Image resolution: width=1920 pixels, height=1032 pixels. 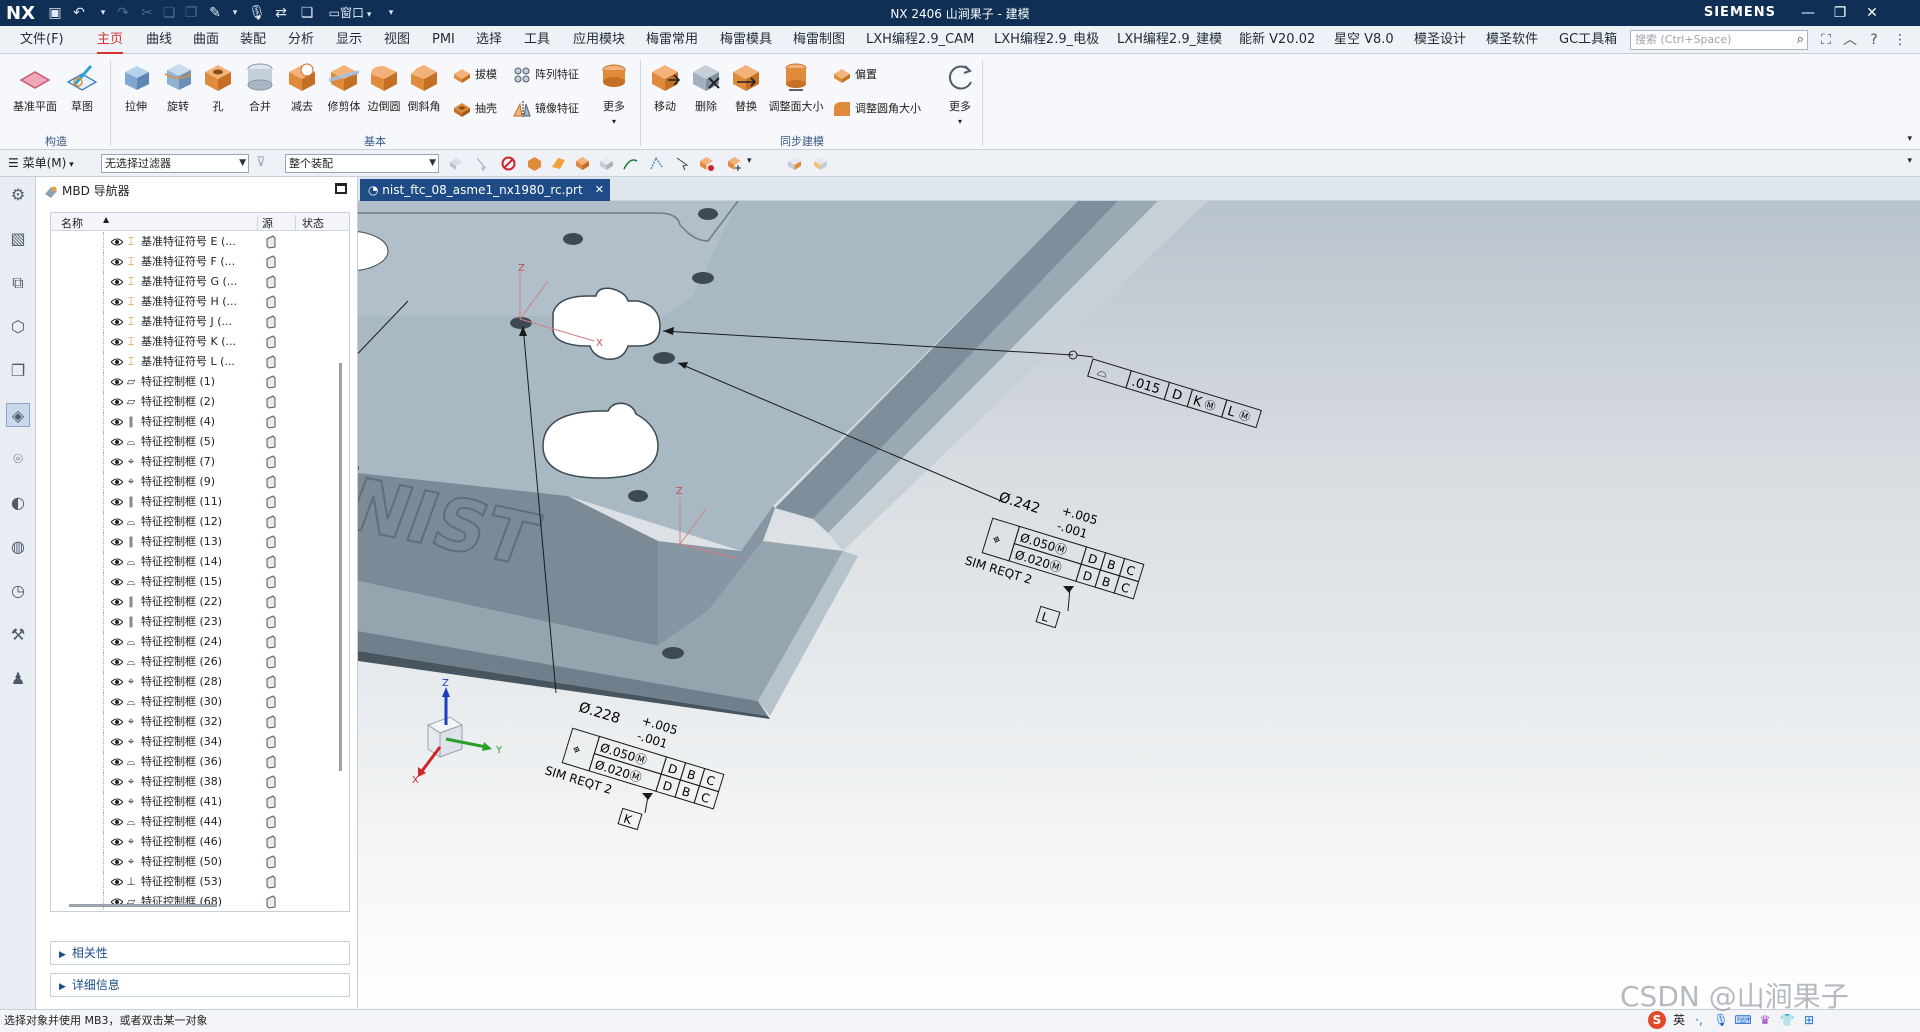 What do you see at coordinates (876, 109) in the screenshot?
I see `resize-blend-button: 调整圆角大小` at bounding box center [876, 109].